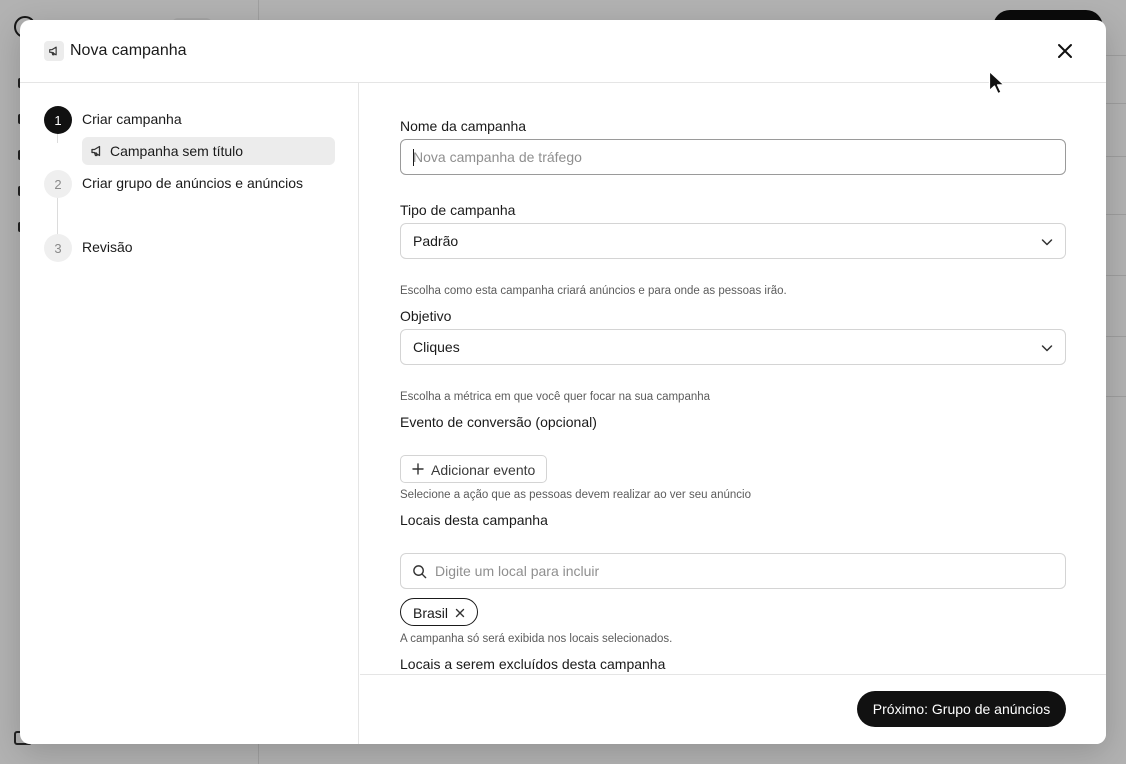 The height and width of the screenshot is (764, 1126). Describe the element at coordinates (733, 241) in the screenshot. I see `campaign-type-select: Padrão` at that location.